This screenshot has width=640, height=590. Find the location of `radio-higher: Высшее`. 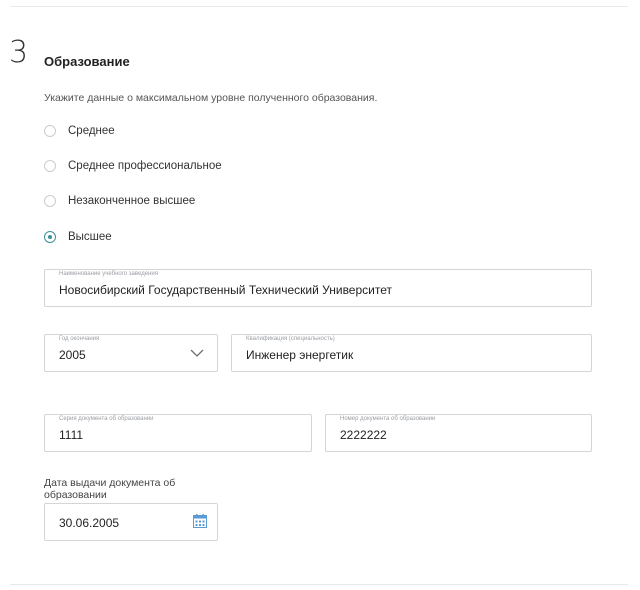

radio-higher: Высшее is located at coordinates (78, 237).